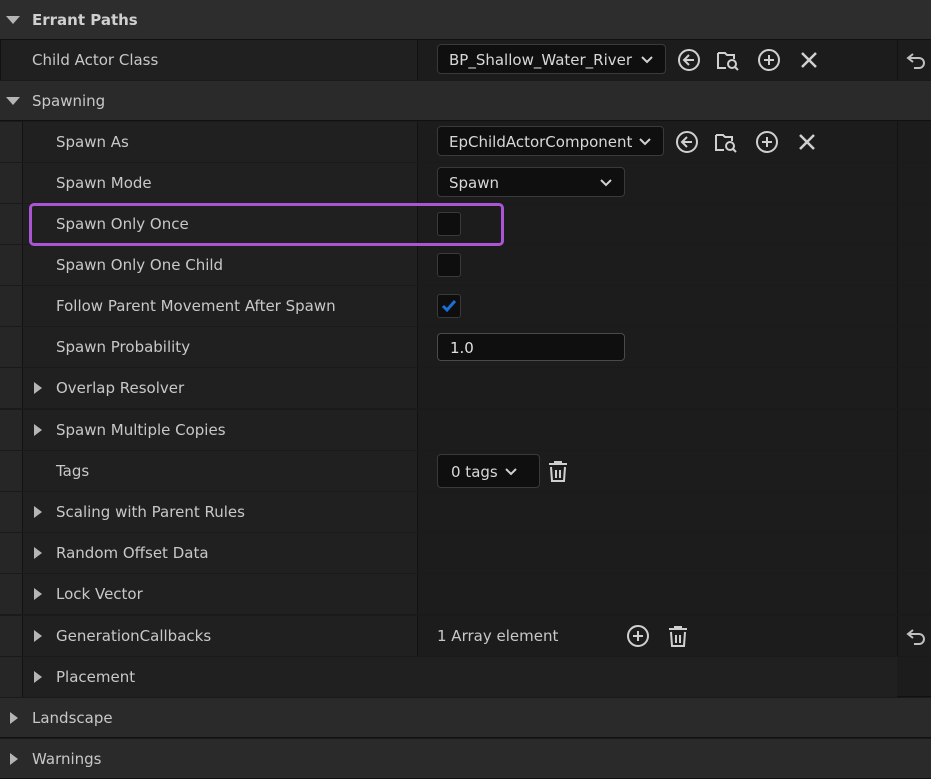  I want to click on section-title: Spawning, so click(69, 101).